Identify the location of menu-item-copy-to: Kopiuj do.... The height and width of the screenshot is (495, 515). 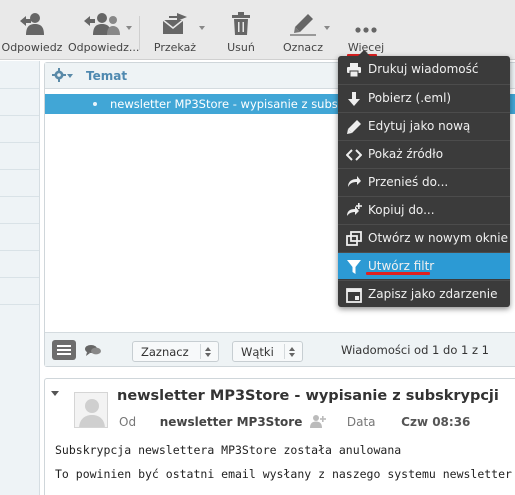
(424, 209).